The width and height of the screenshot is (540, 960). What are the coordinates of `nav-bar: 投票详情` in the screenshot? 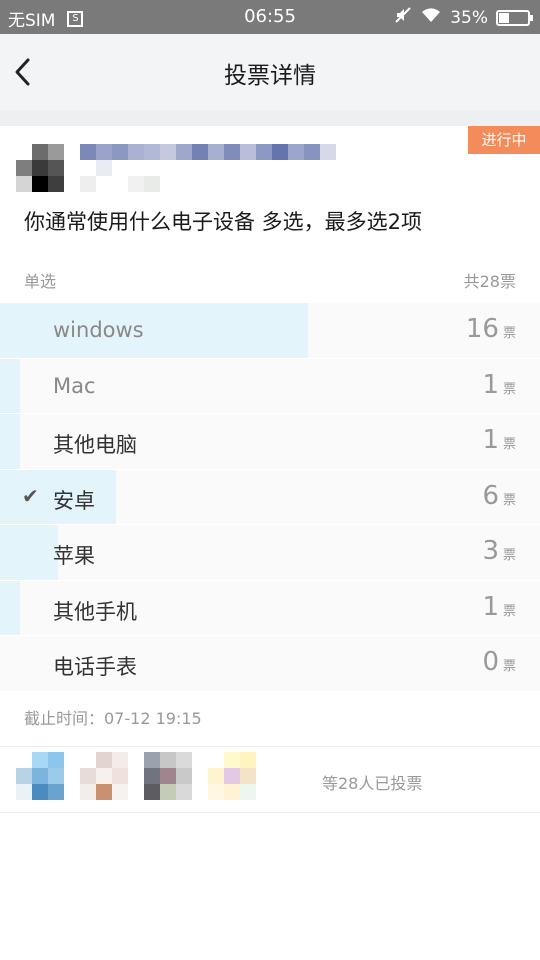 It's located at (270, 72).